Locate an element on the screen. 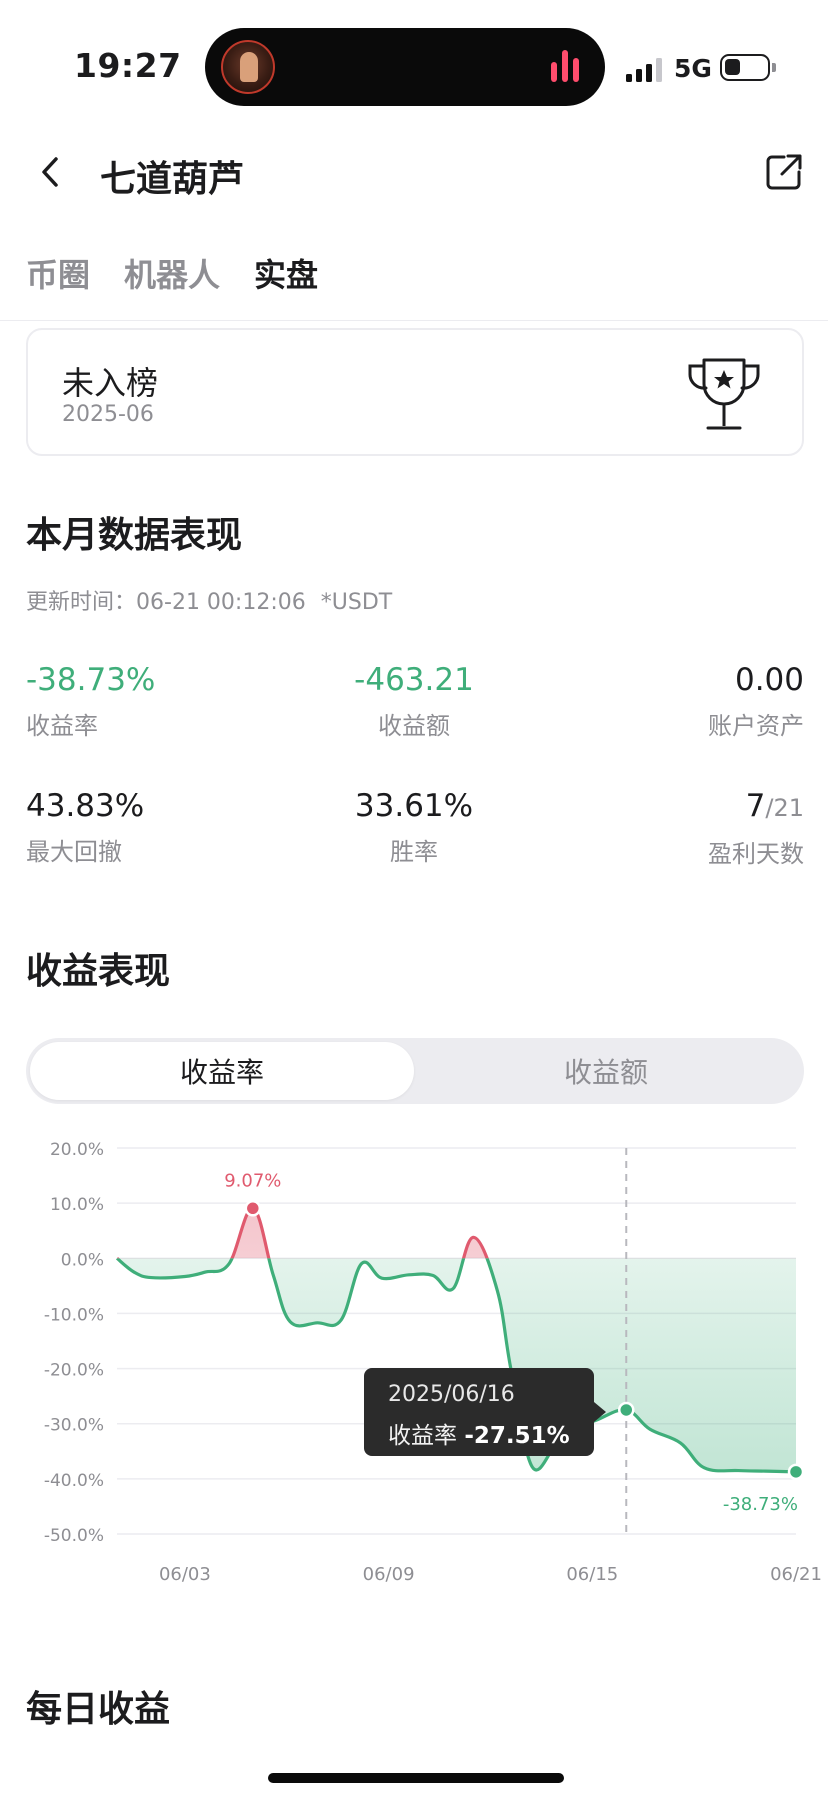 The image size is (828, 1801). metric-label: 账户资产 is located at coordinates (756, 726).